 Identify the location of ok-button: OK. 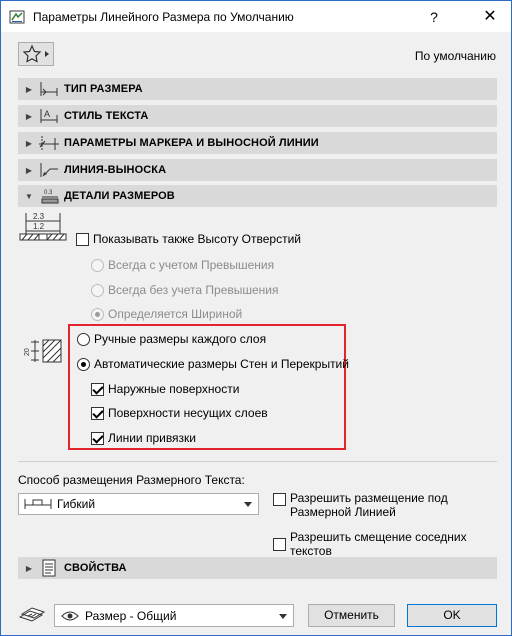
(452, 615).